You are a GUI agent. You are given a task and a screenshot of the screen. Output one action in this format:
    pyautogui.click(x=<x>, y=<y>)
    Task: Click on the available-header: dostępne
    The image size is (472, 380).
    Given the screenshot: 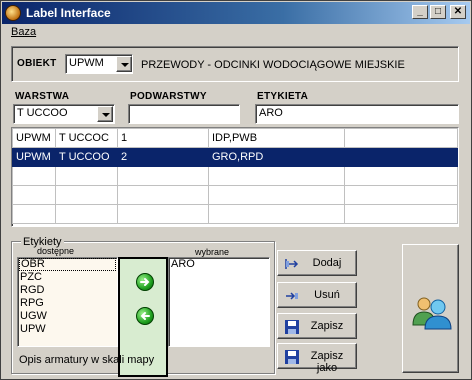 What is the action you would take?
    pyautogui.click(x=56, y=251)
    